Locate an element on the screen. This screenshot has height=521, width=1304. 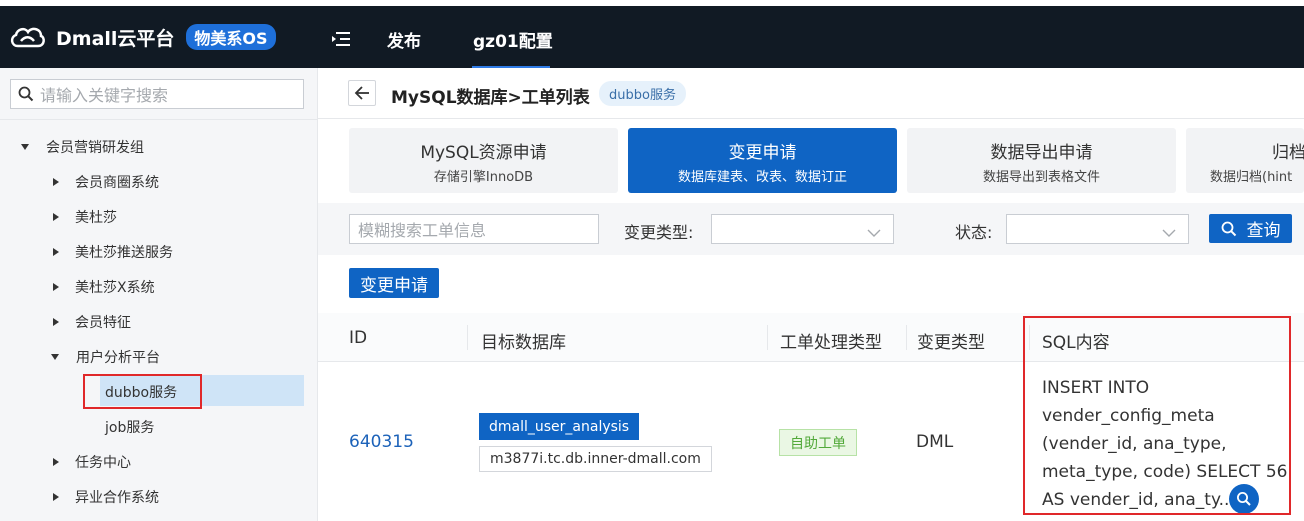
tree-item-job-service: job服务 is located at coordinates (129, 427).